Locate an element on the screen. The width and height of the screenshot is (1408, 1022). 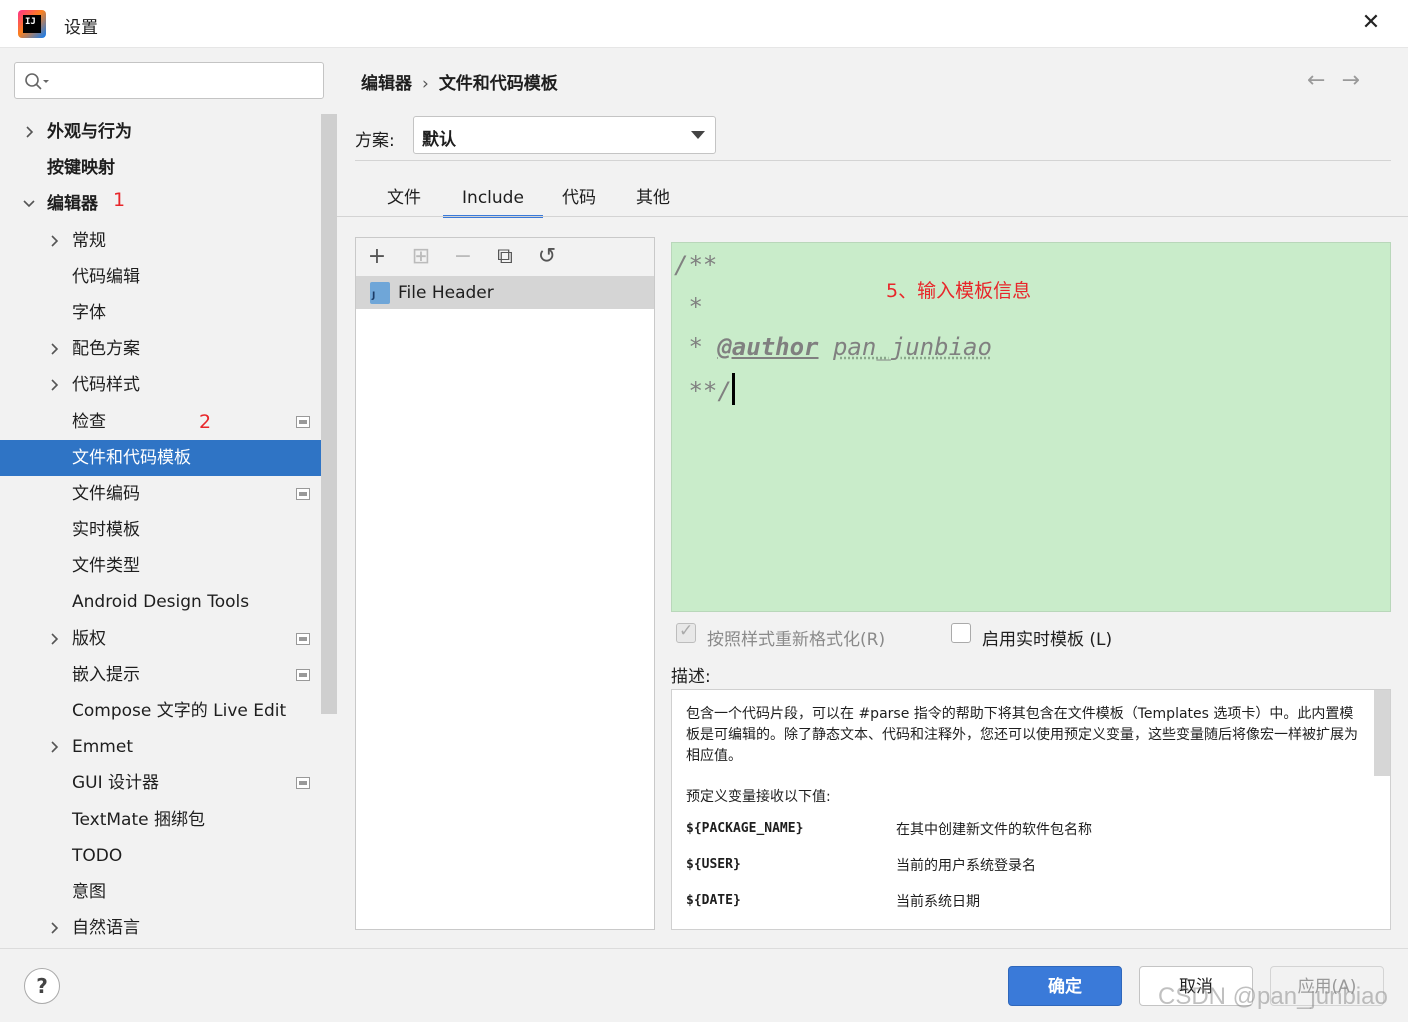
sidebar-item: 自然语言 is located at coordinates (160, 928).